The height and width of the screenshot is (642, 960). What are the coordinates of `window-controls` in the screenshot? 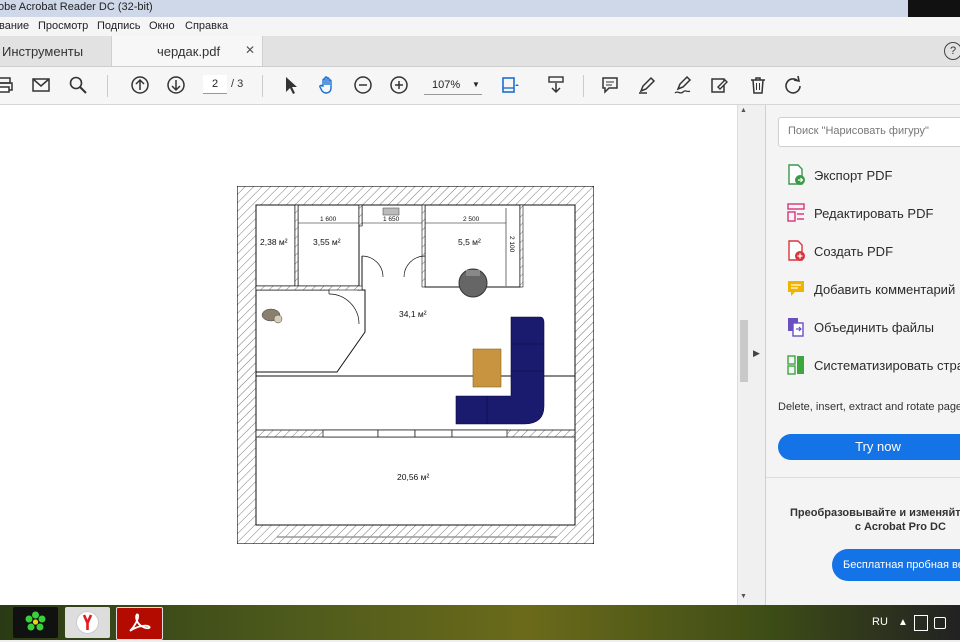 It's located at (934, 8).